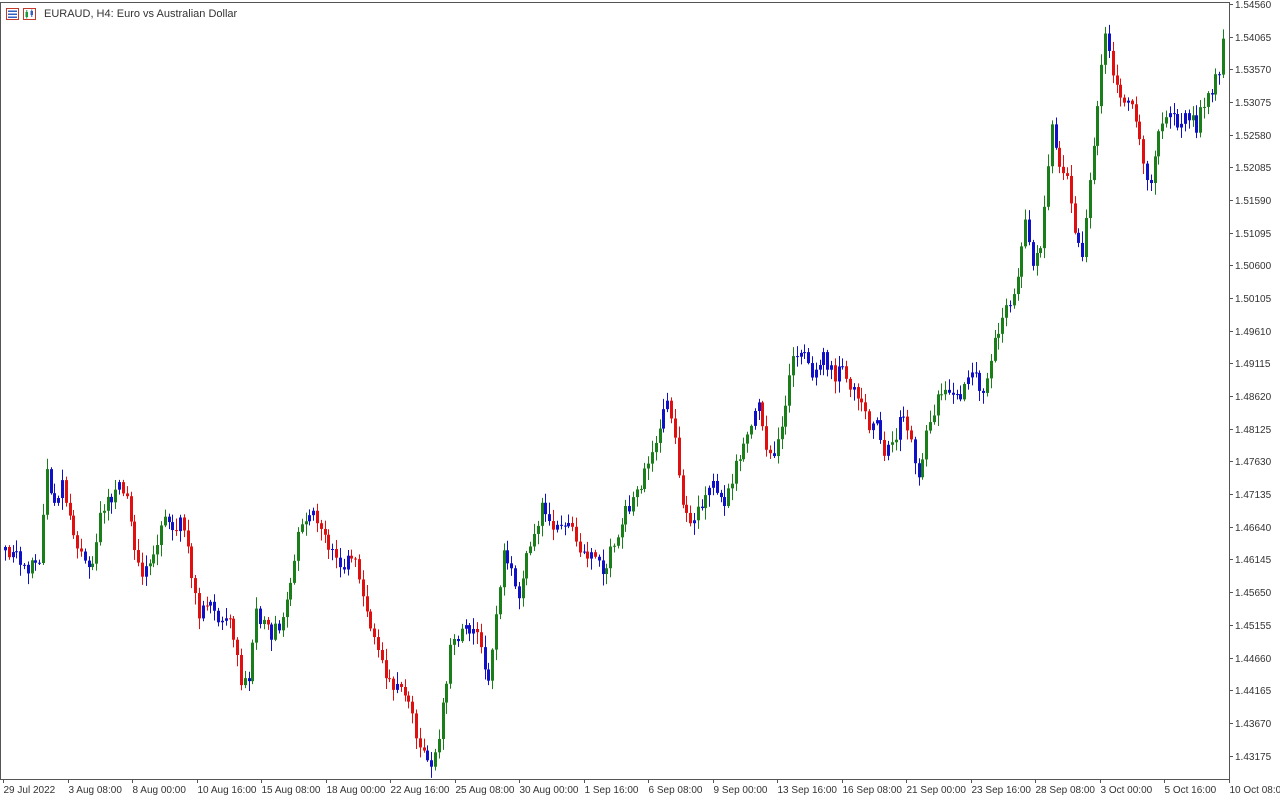 This screenshot has height=800, width=1280. Describe the element at coordinates (420, 790) in the screenshot. I see `x-tick-label-6: 22 Aug 16:00` at that location.